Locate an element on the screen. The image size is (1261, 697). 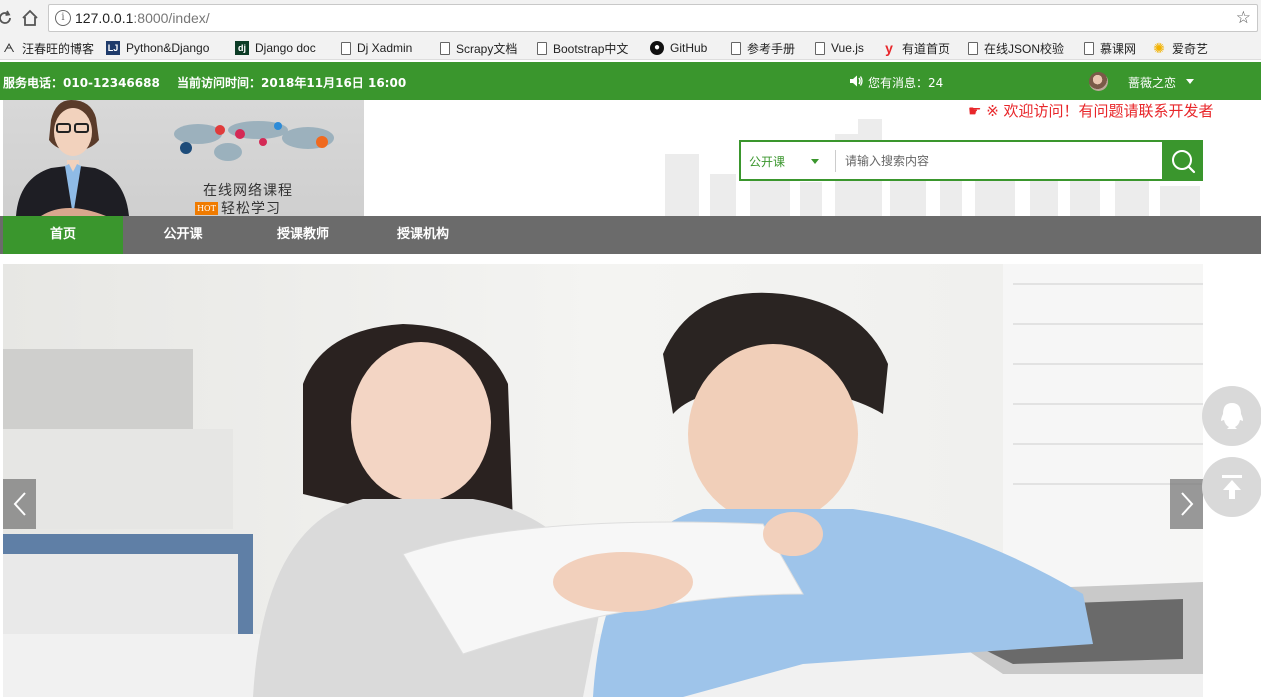
bookmark-item: ᗅ 汪春旺的博客 is located at coordinates (48, 48).